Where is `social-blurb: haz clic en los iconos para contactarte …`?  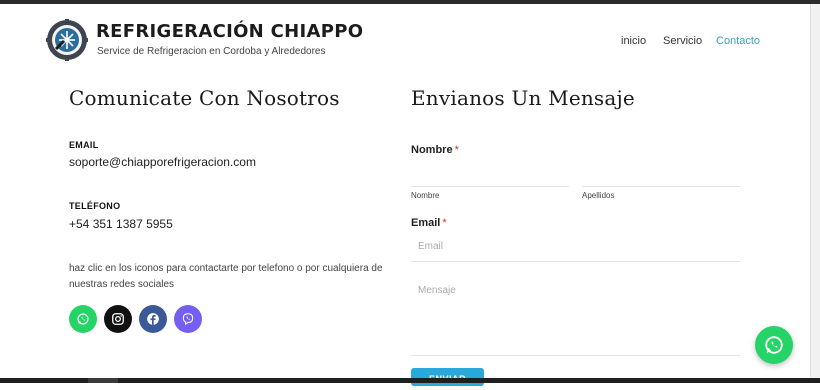 social-blurb: haz clic en los iconos para contactarte … is located at coordinates (226, 276).